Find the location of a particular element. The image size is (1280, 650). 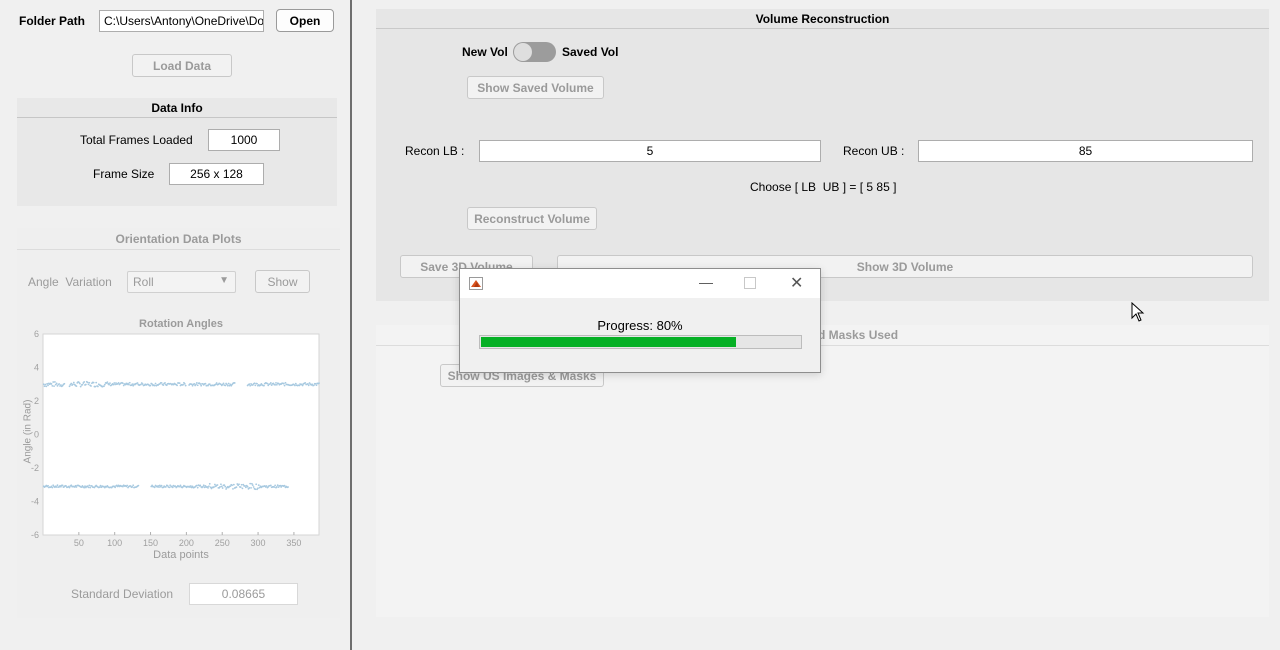

y-axis-label: Angle (in Rad) is located at coordinates (28, 431).